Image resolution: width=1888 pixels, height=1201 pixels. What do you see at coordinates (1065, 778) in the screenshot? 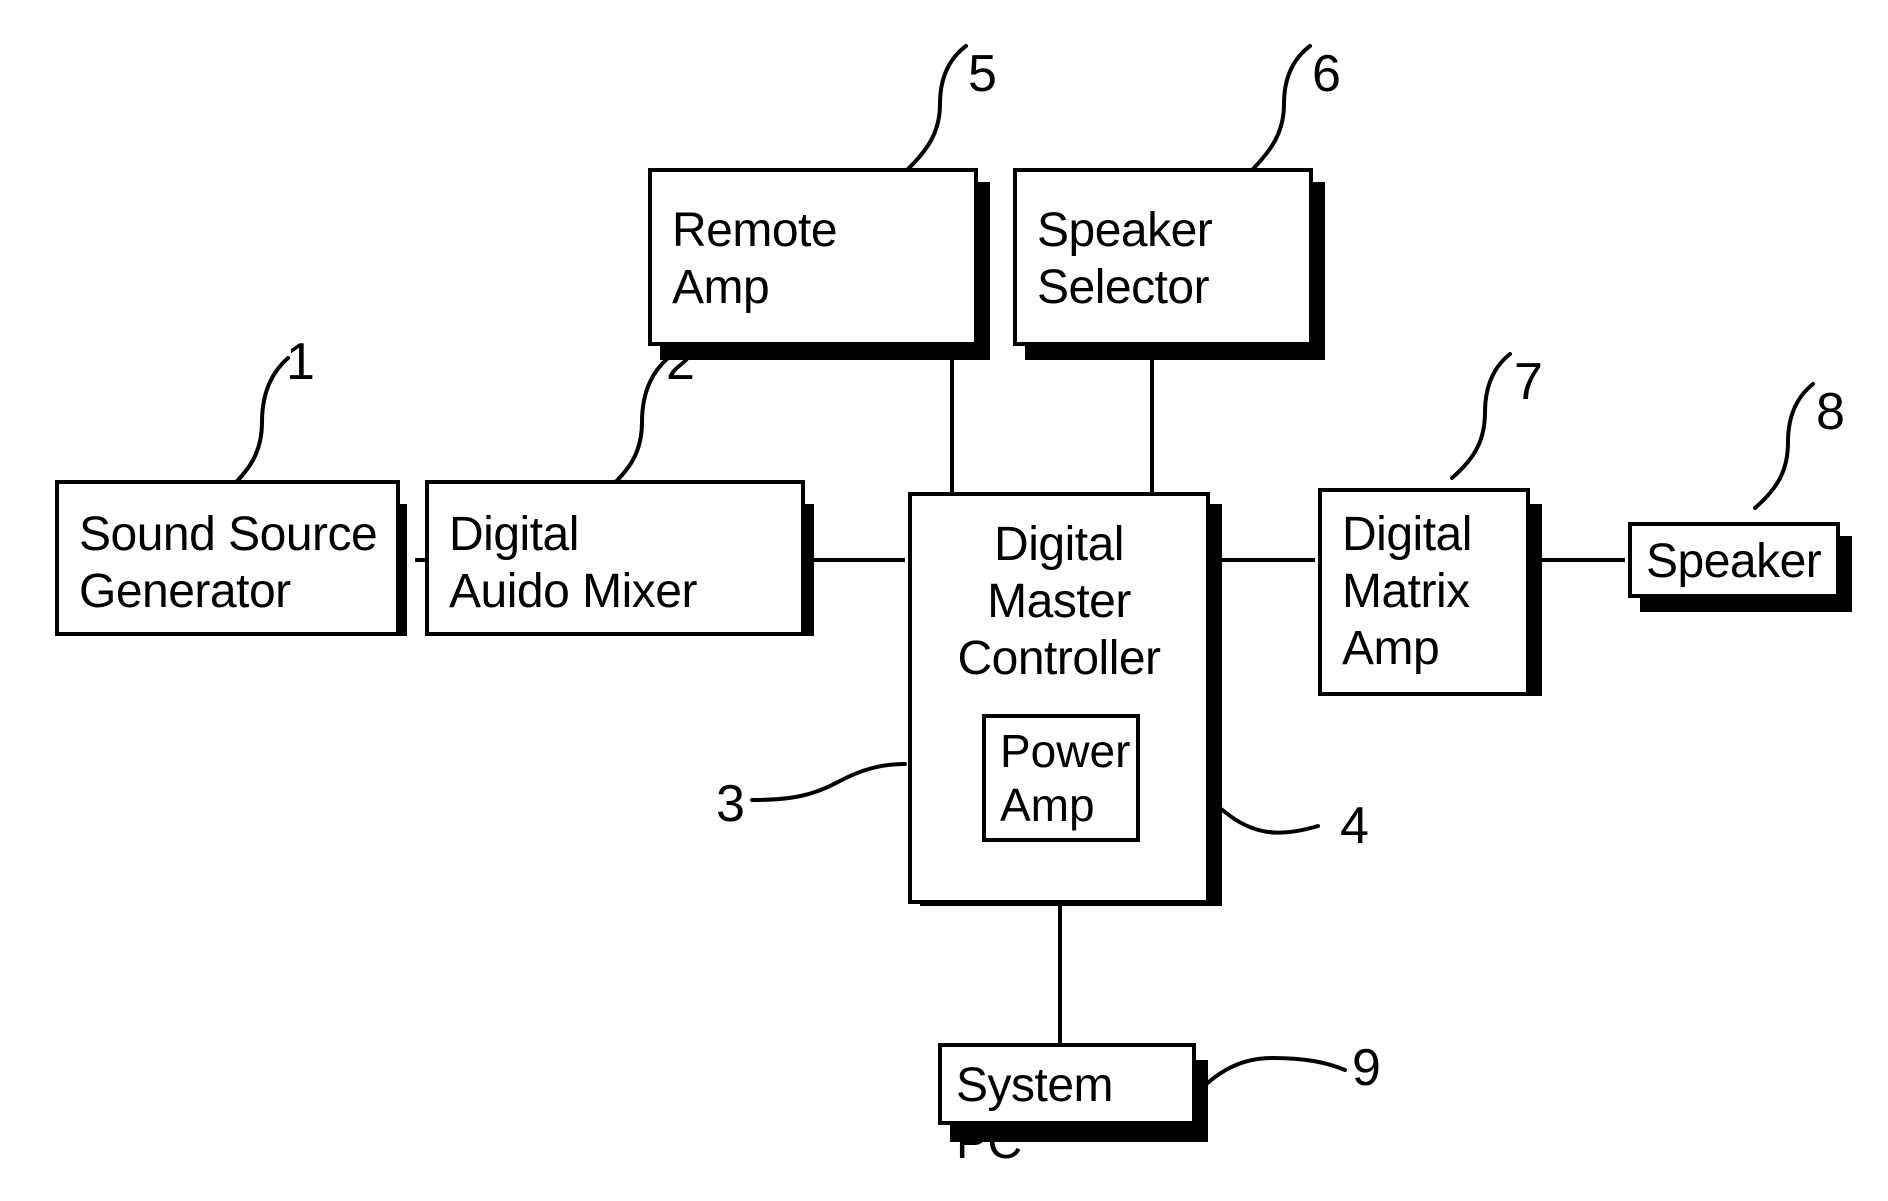
I see `node-label-power-amp: Power Amp` at bounding box center [1065, 778].